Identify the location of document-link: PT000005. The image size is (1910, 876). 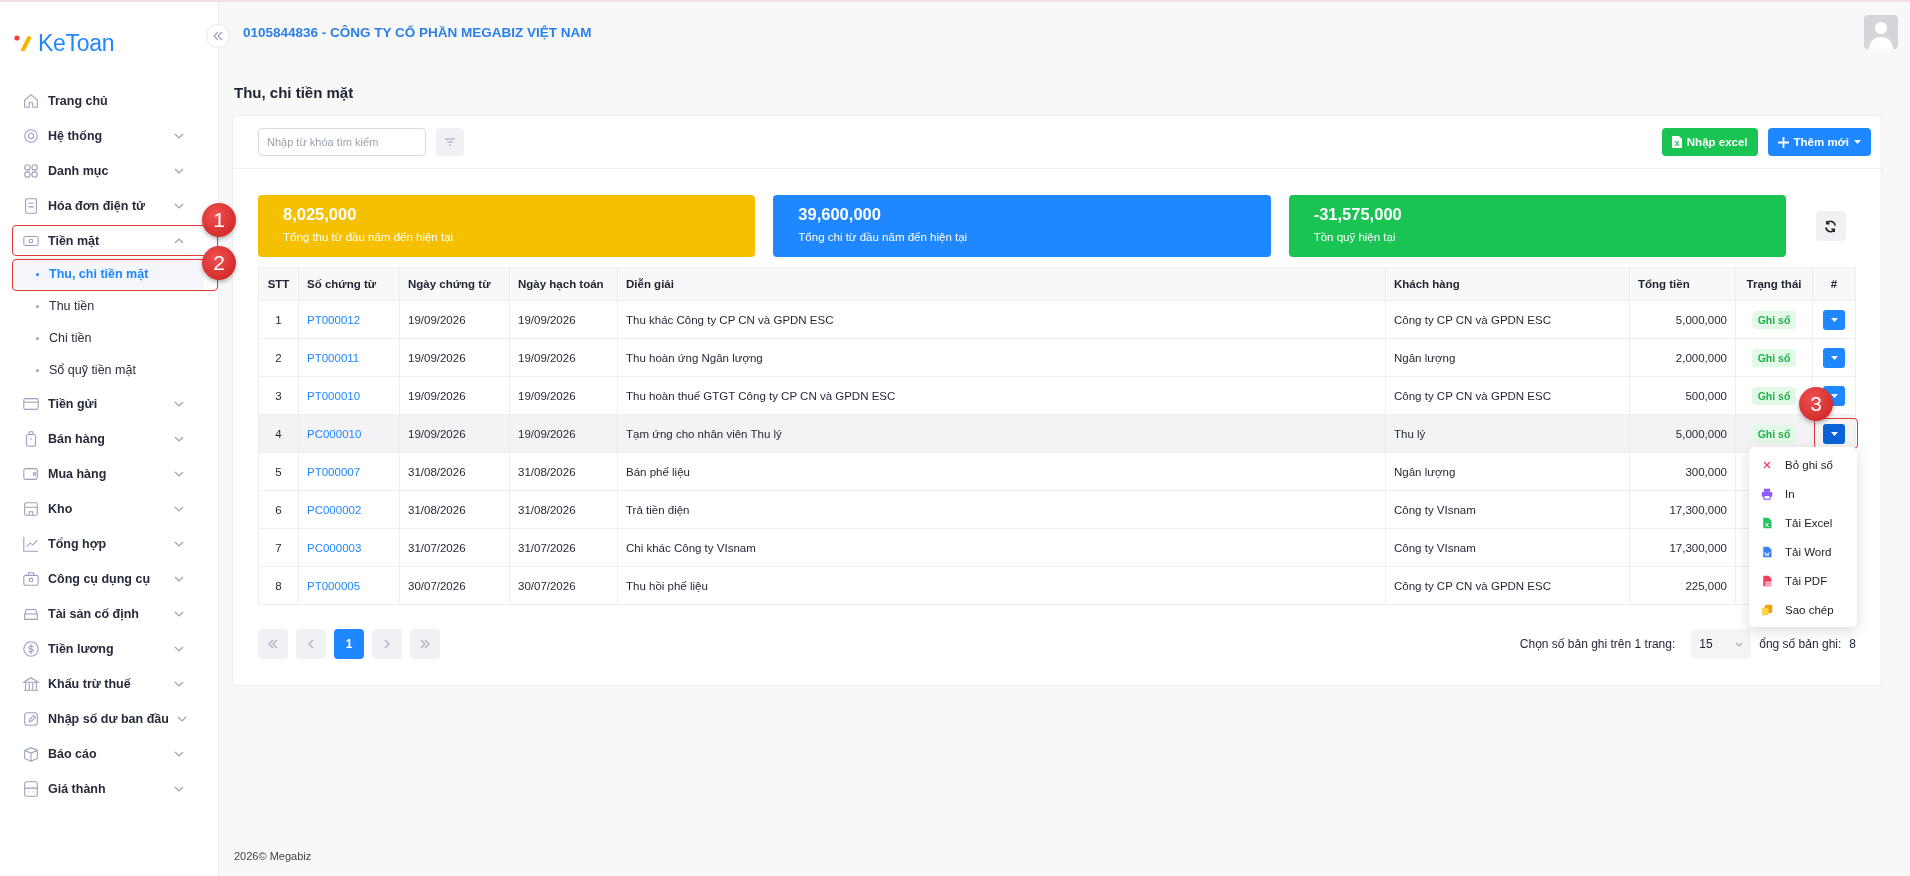
(334, 585).